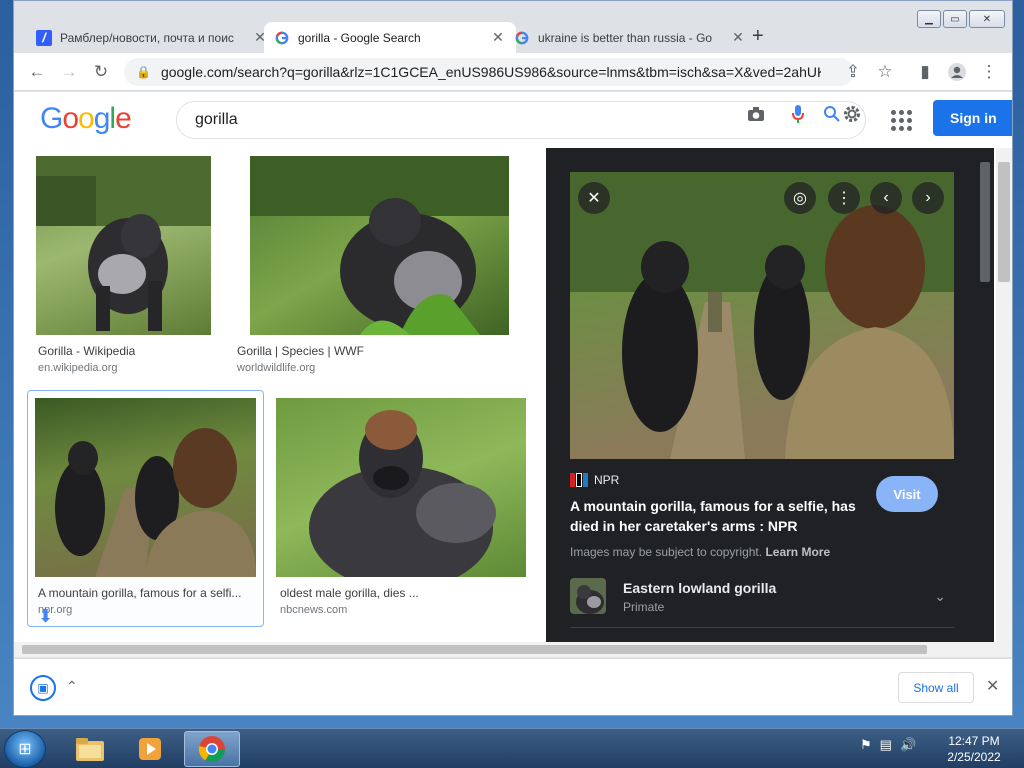 This screenshot has width=1024, height=768. I want to click on show-all-button: Show all, so click(936, 687).